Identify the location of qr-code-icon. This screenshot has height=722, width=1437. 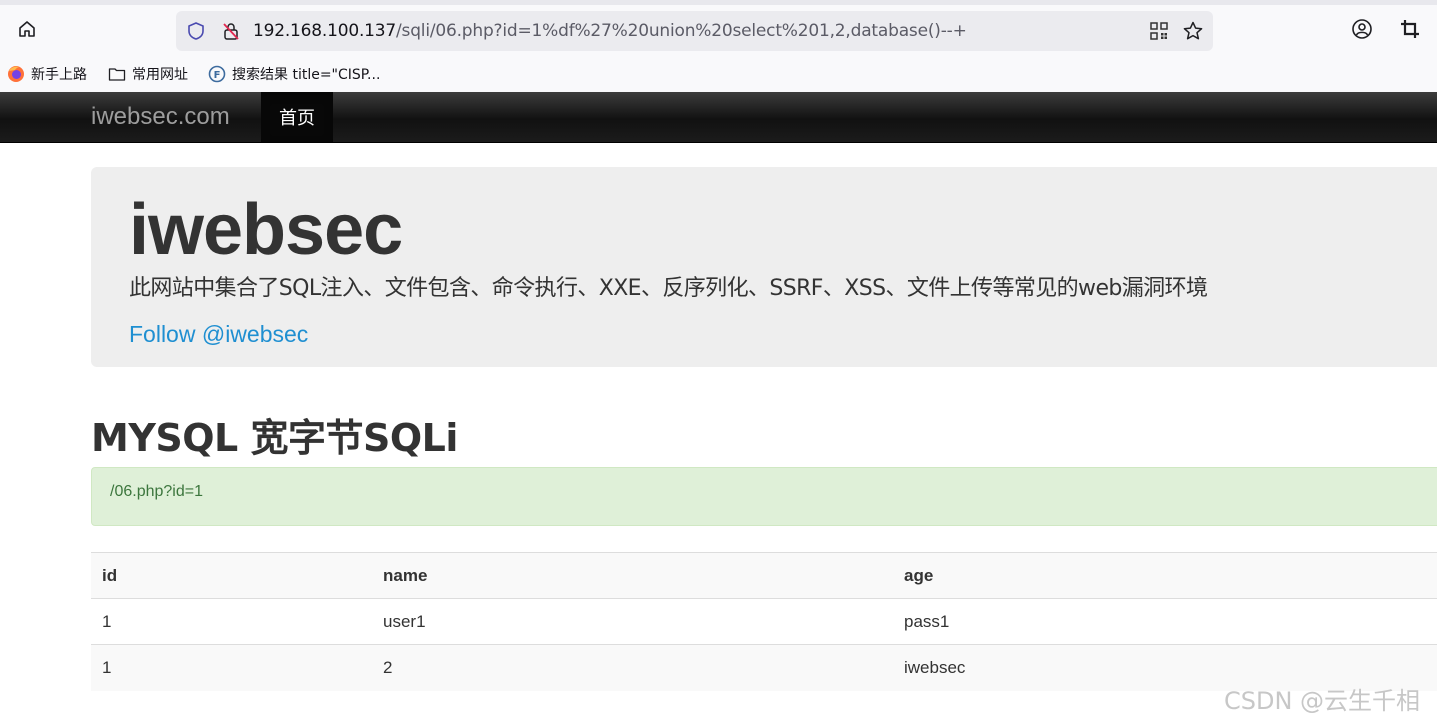
(1159, 31).